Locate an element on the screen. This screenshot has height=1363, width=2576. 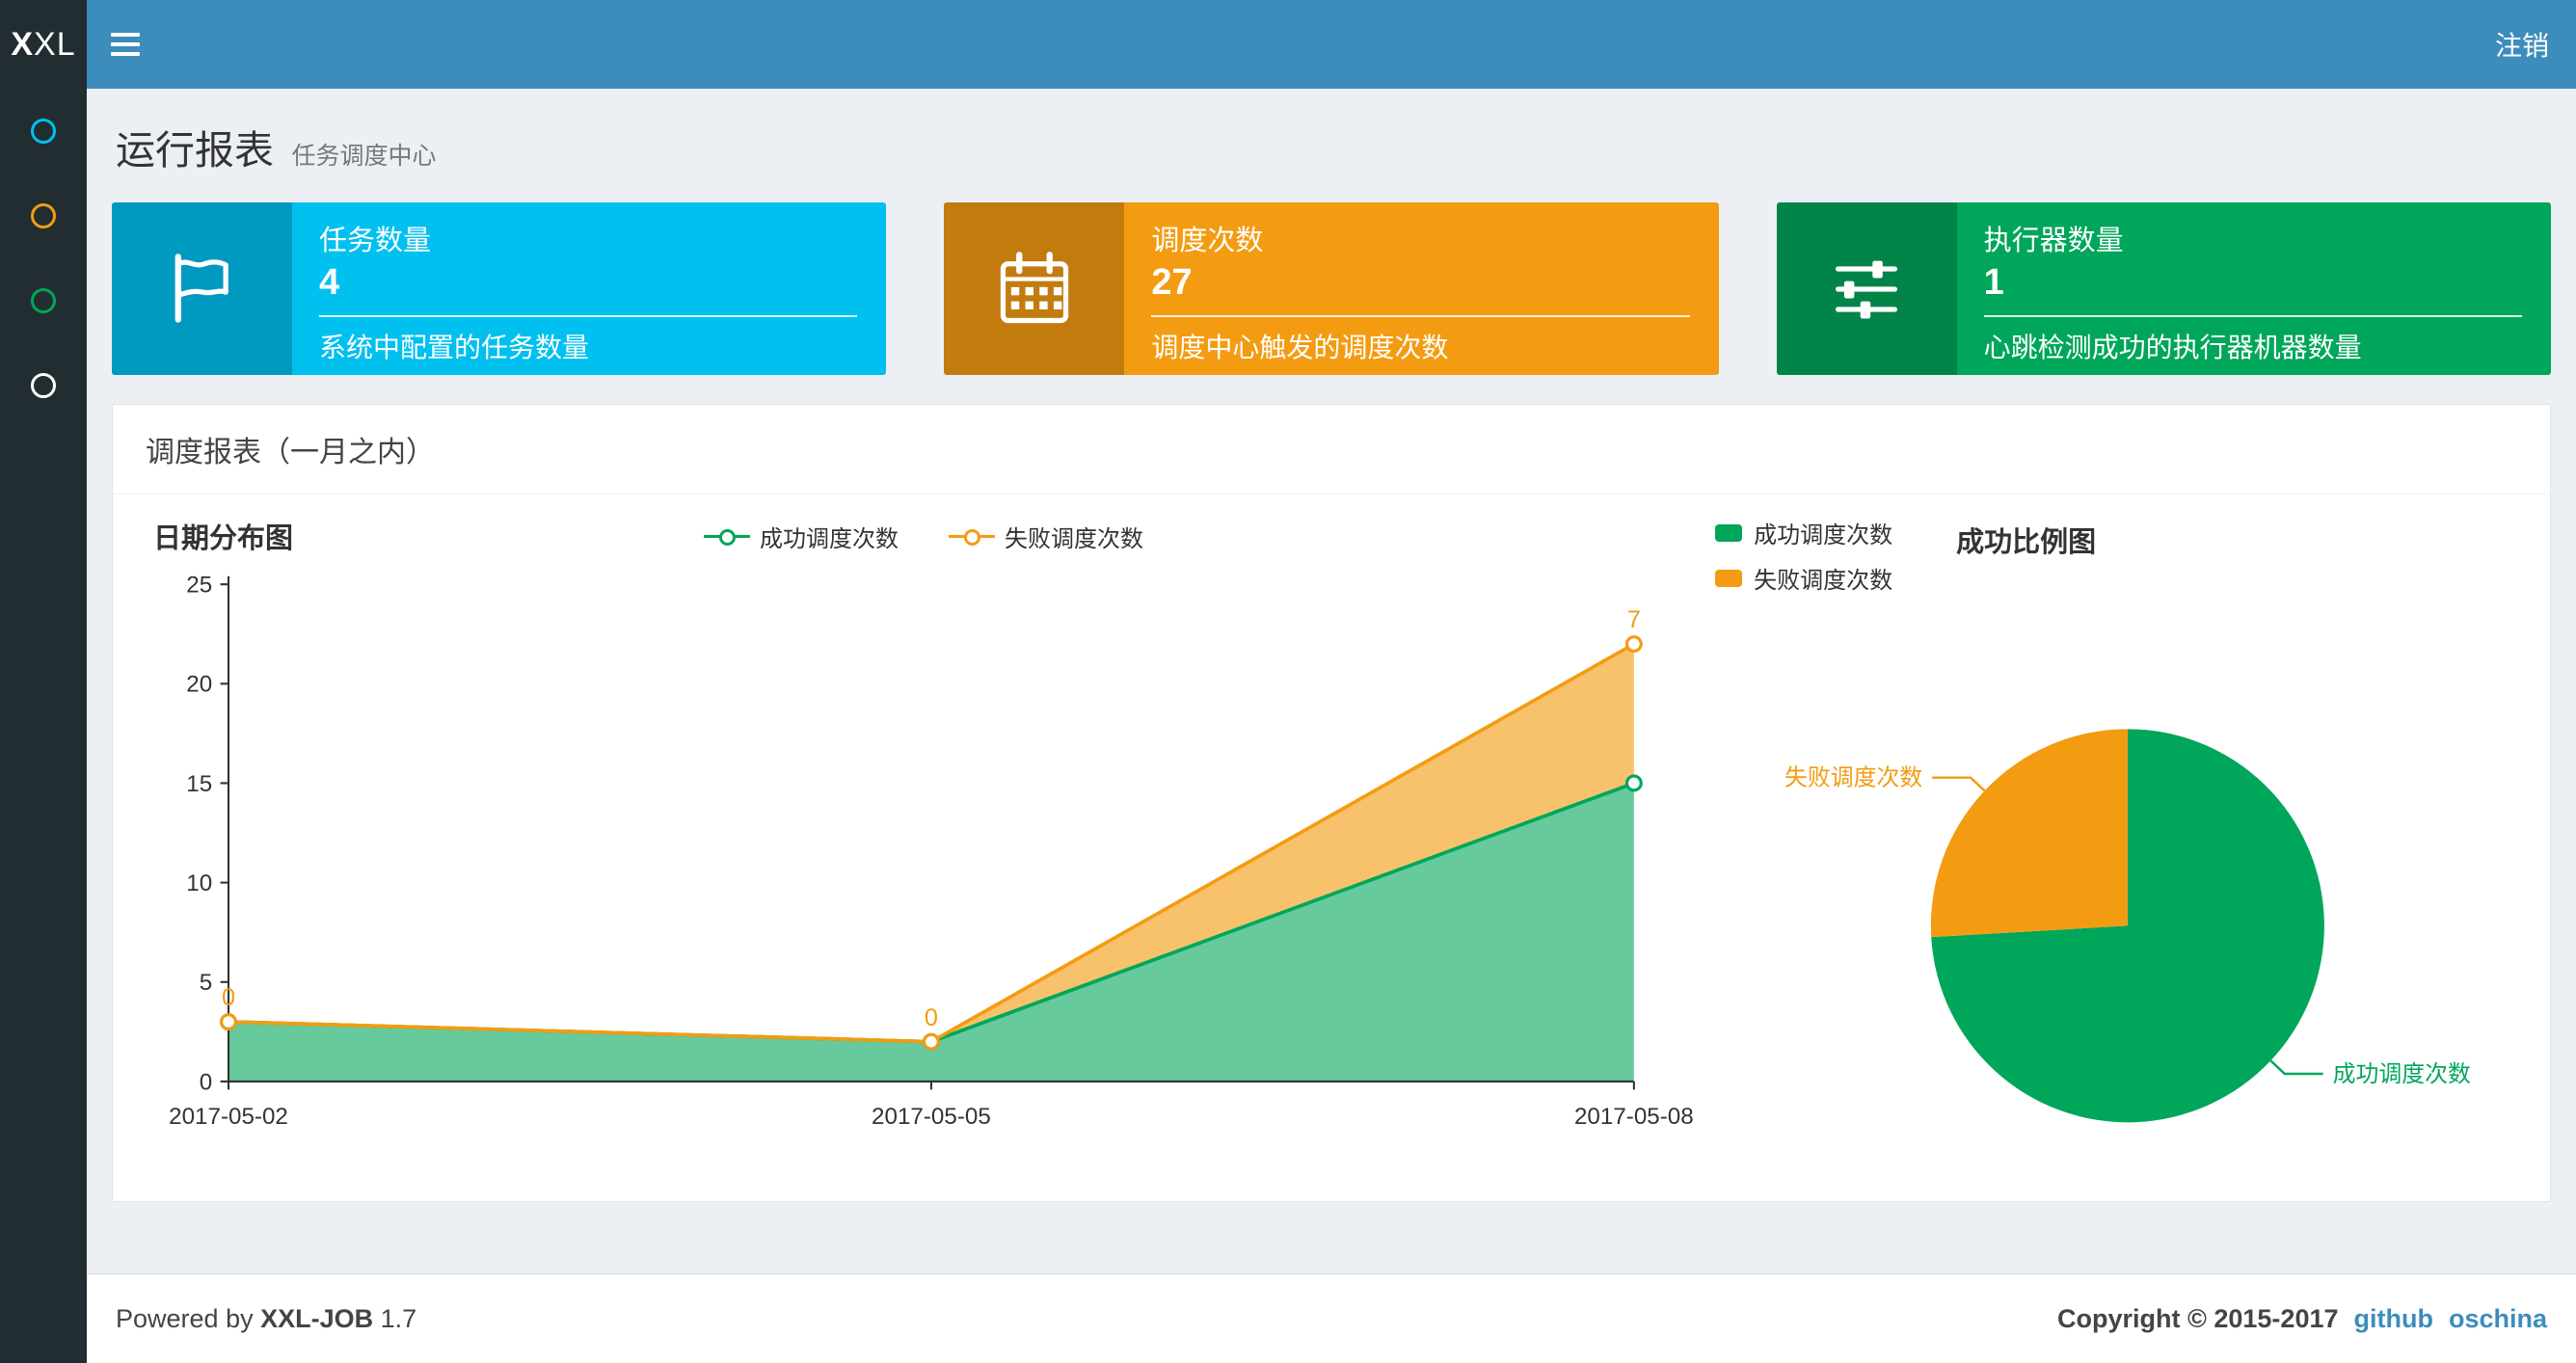
svg-text: 10 is located at coordinates (199, 883).